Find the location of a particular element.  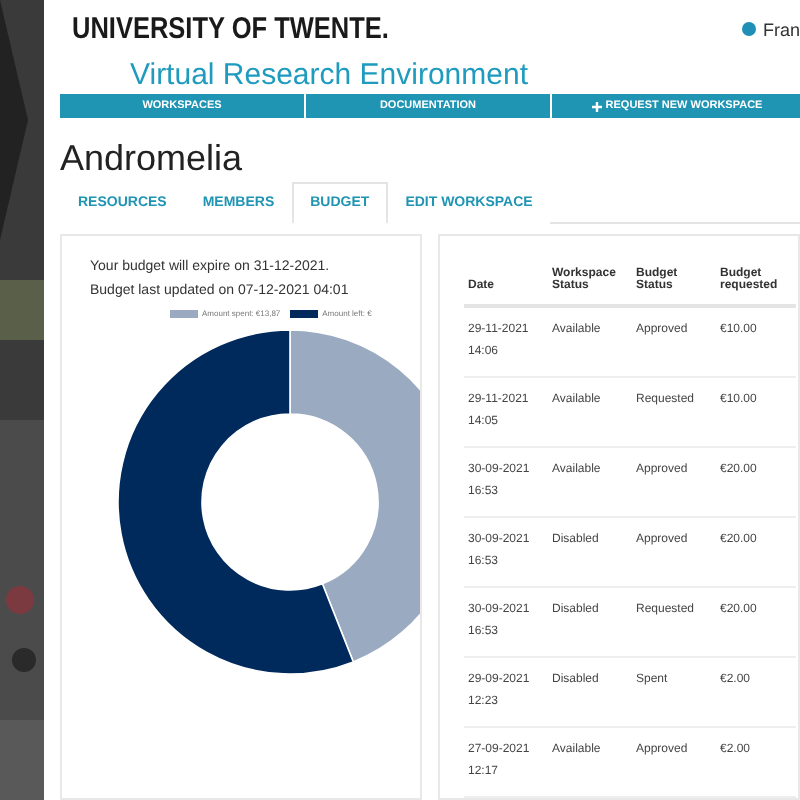

plus-icon is located at coordinates (596, 106).